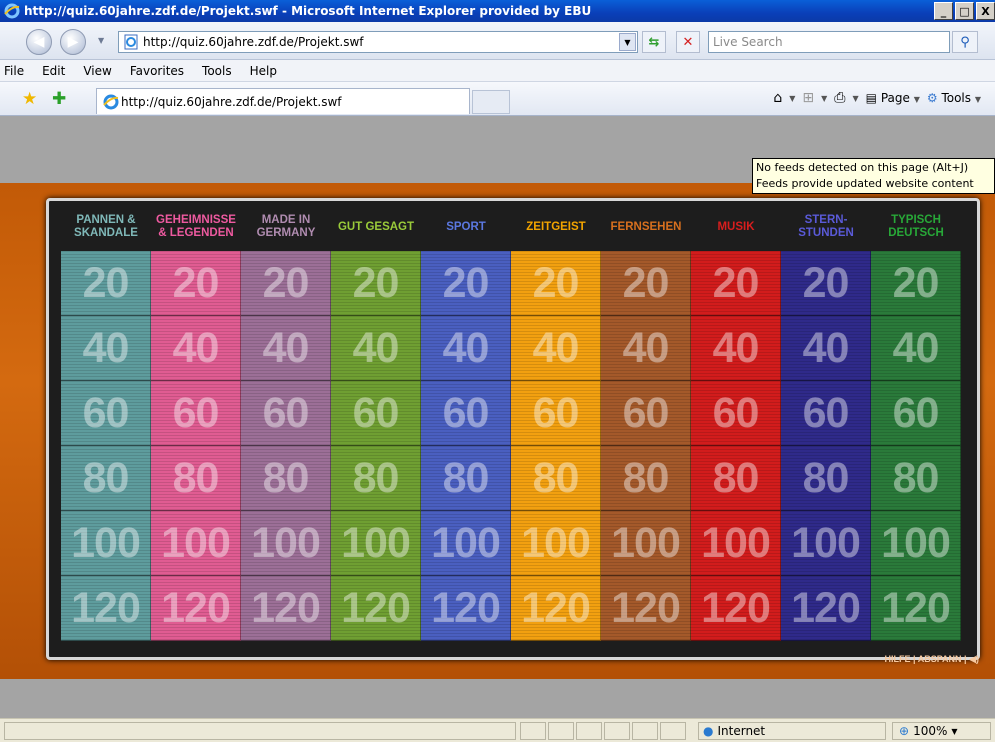 The width and height of the screenshot is (995, 742). I want to click on address-dropdown-icon: ▼, so click(627, 42).